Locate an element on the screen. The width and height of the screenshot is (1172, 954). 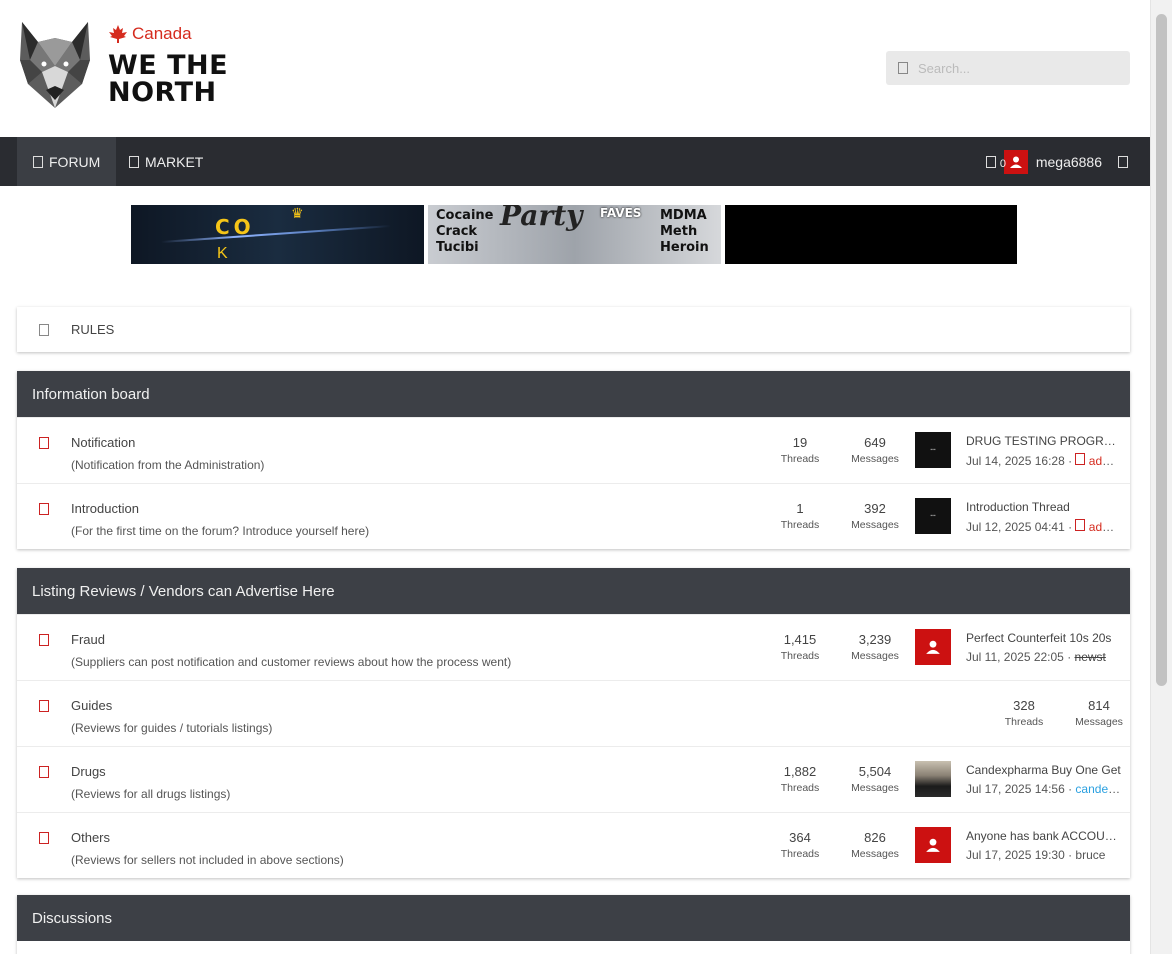
search-box is located at coordinates (1008, 68).